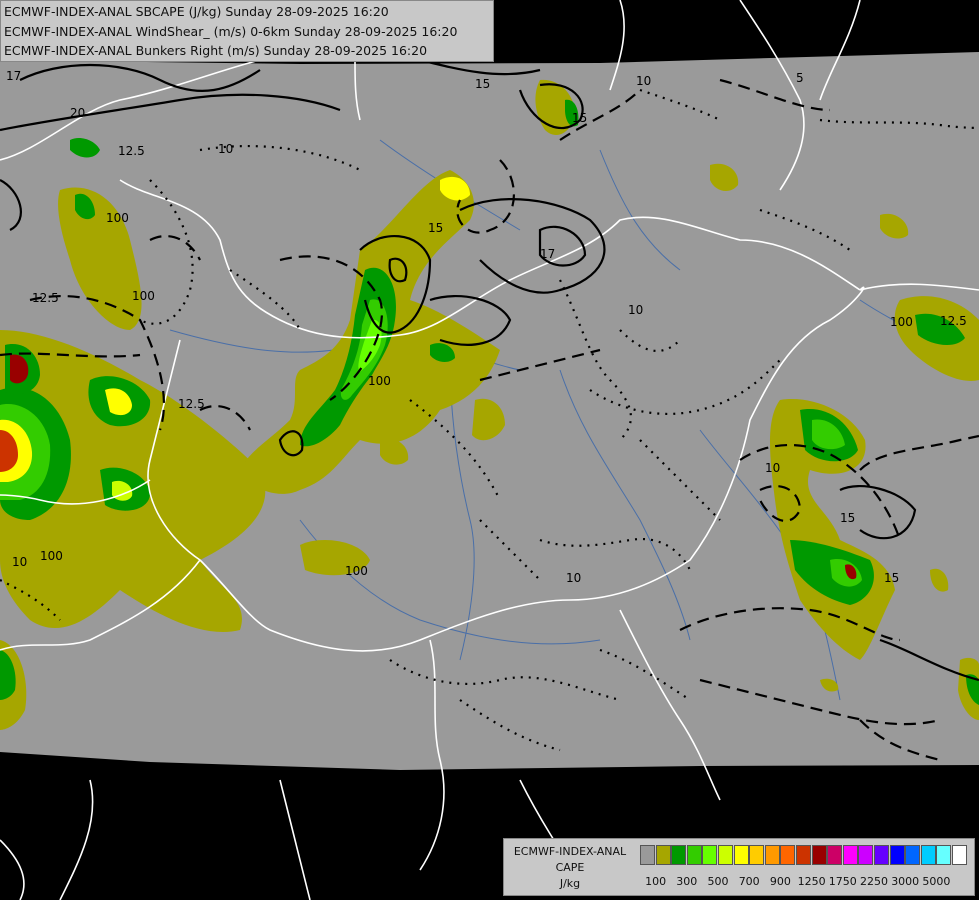 The width and height of the screenshot is (979, 900). I want to click on legend-tick-label: 3000, so click(905, 881).